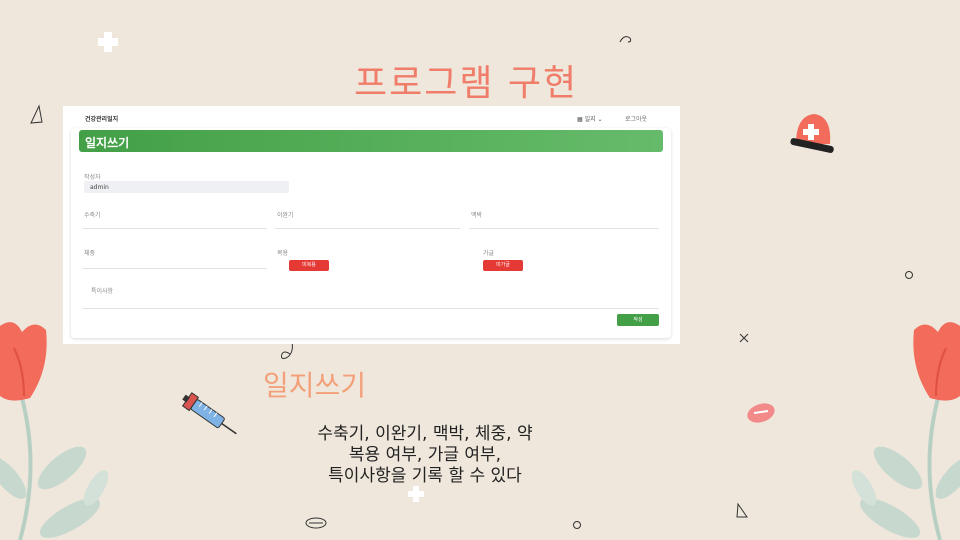 The width and height of the screenshot is (960, 540). I want to click on circle-small-icon, so click(577, 525).